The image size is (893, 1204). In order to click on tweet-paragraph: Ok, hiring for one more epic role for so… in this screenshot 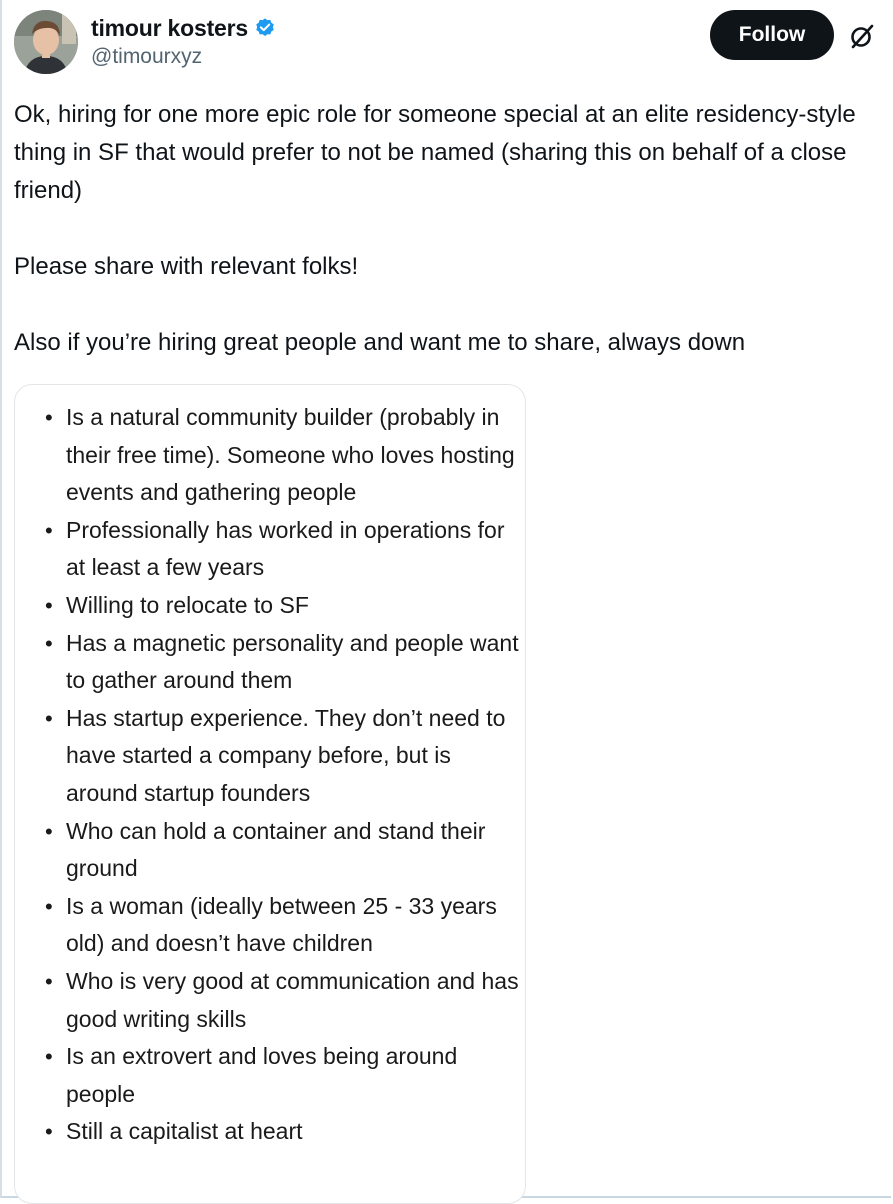, I will do `click(435, 152)`.